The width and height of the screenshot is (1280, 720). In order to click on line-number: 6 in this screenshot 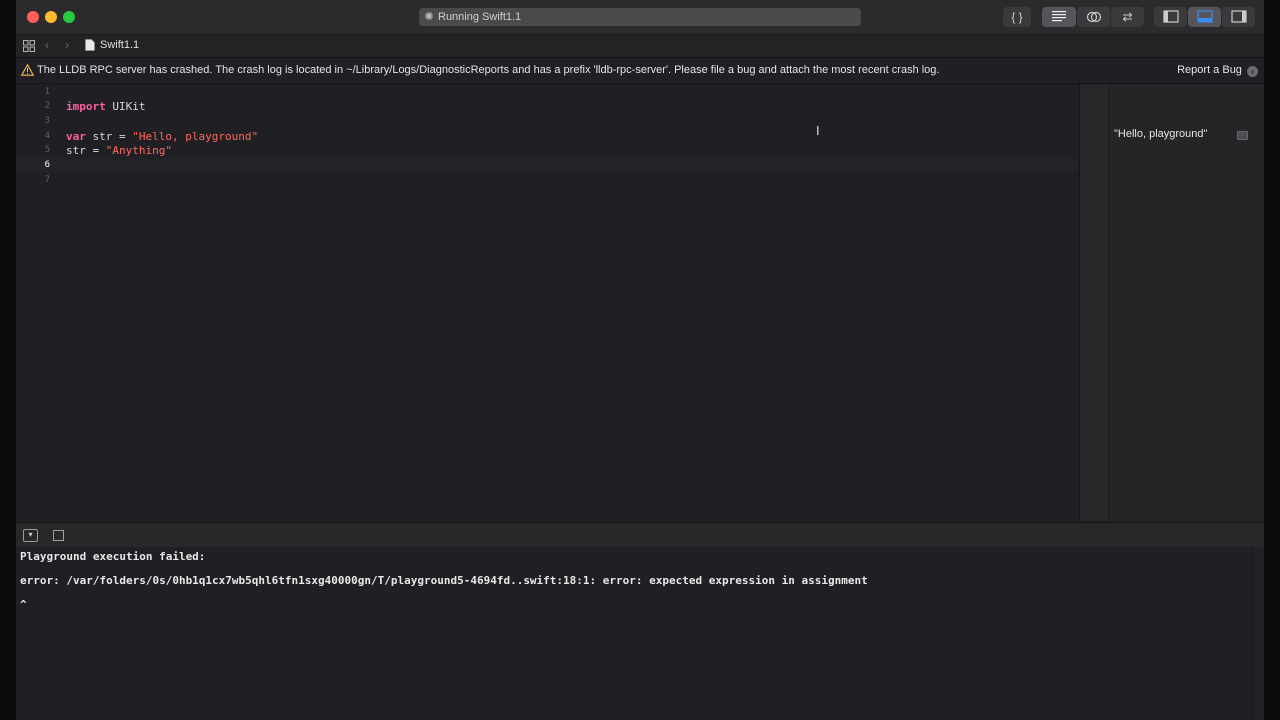, I will do `click(47, 165)`.